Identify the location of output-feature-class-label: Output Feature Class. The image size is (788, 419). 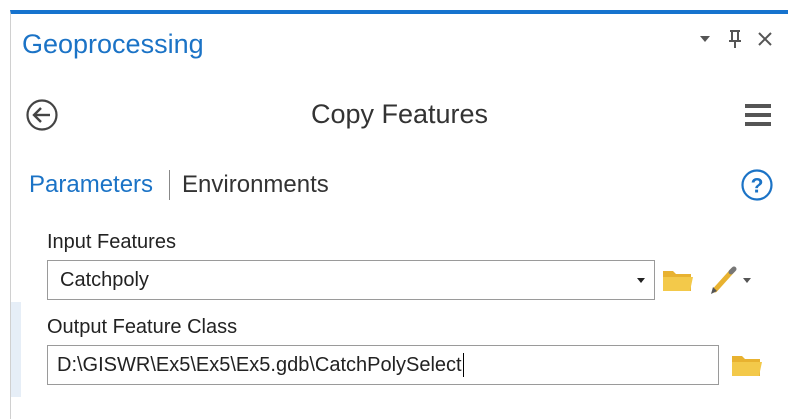
(142, 327).